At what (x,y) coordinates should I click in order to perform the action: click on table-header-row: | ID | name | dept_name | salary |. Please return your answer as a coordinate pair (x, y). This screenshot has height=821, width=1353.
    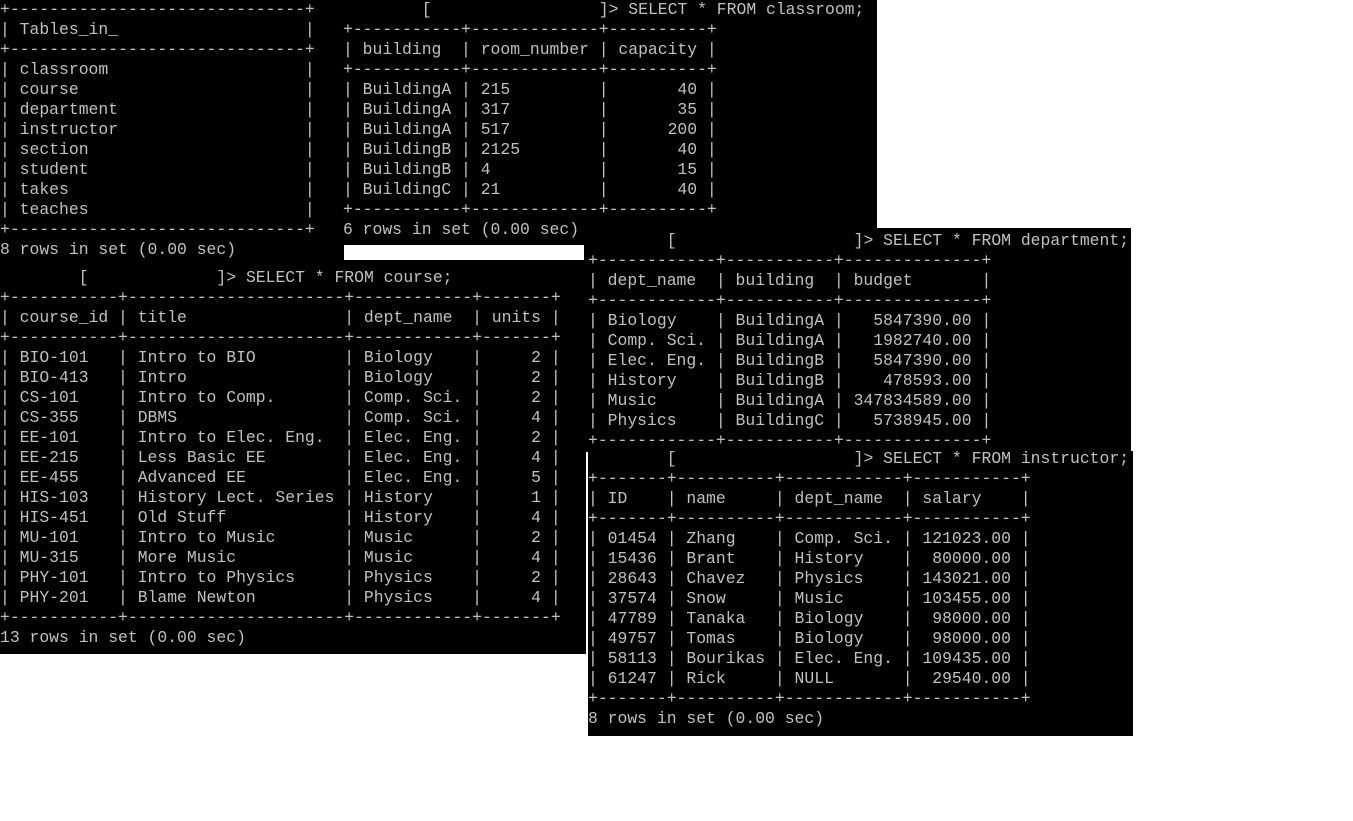
    Looking at the image, I should click on (809, 498).